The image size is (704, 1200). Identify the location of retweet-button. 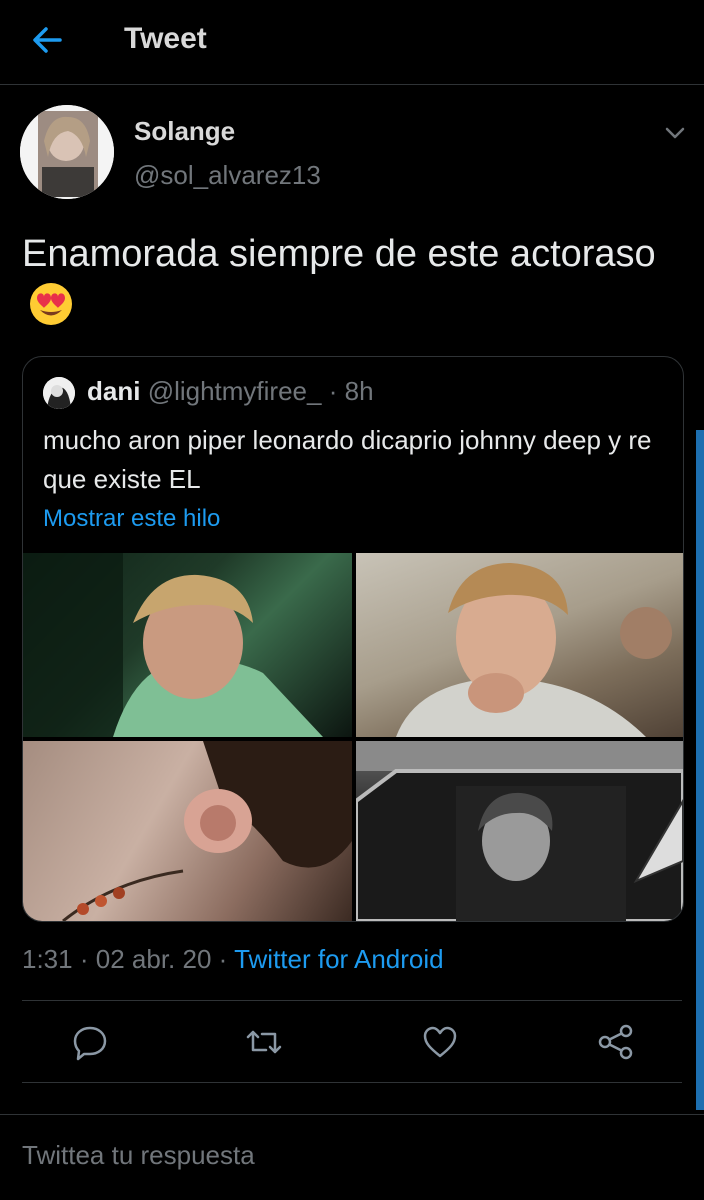
(264, 1042).